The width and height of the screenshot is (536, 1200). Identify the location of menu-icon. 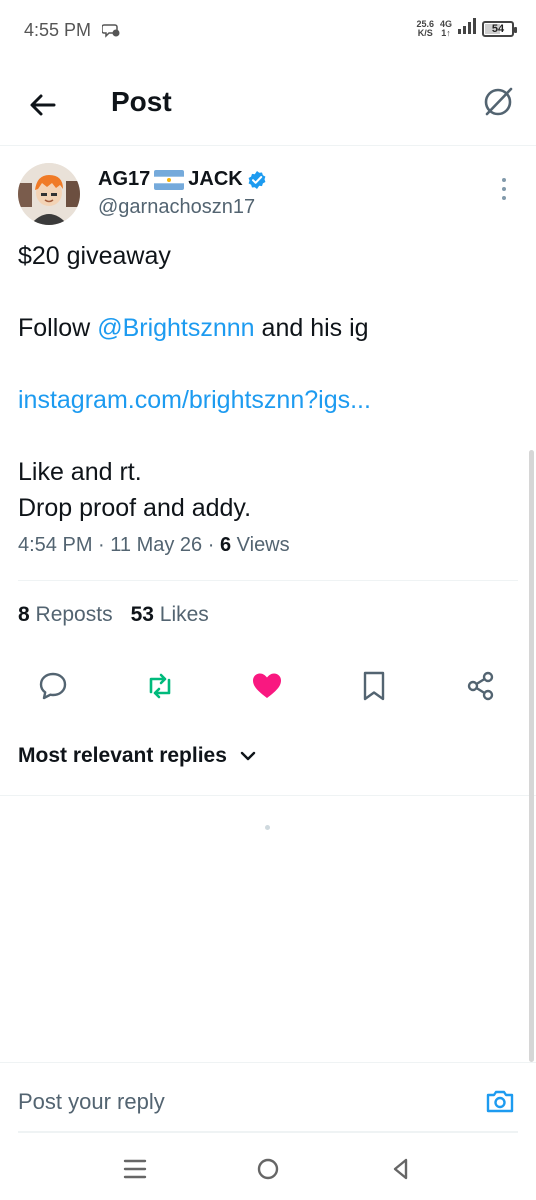
(135, 1169).